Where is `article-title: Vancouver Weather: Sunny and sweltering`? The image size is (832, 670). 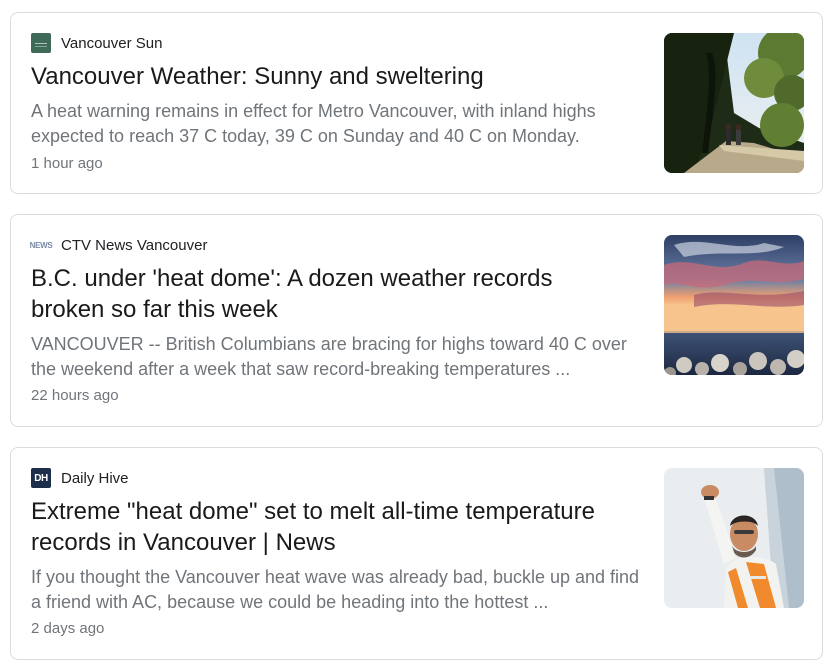 article-title: Vancouver Weather: Sunny and sweltering is located at coordinates (331, 76).